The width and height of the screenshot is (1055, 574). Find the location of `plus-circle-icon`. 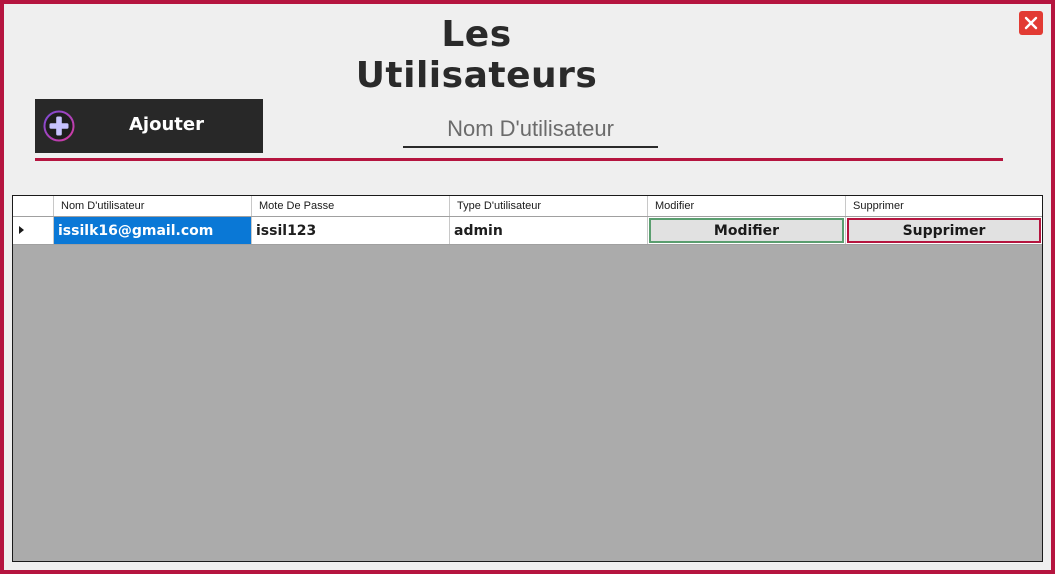

plus-circle-icon is located at coordinates (59, 126).